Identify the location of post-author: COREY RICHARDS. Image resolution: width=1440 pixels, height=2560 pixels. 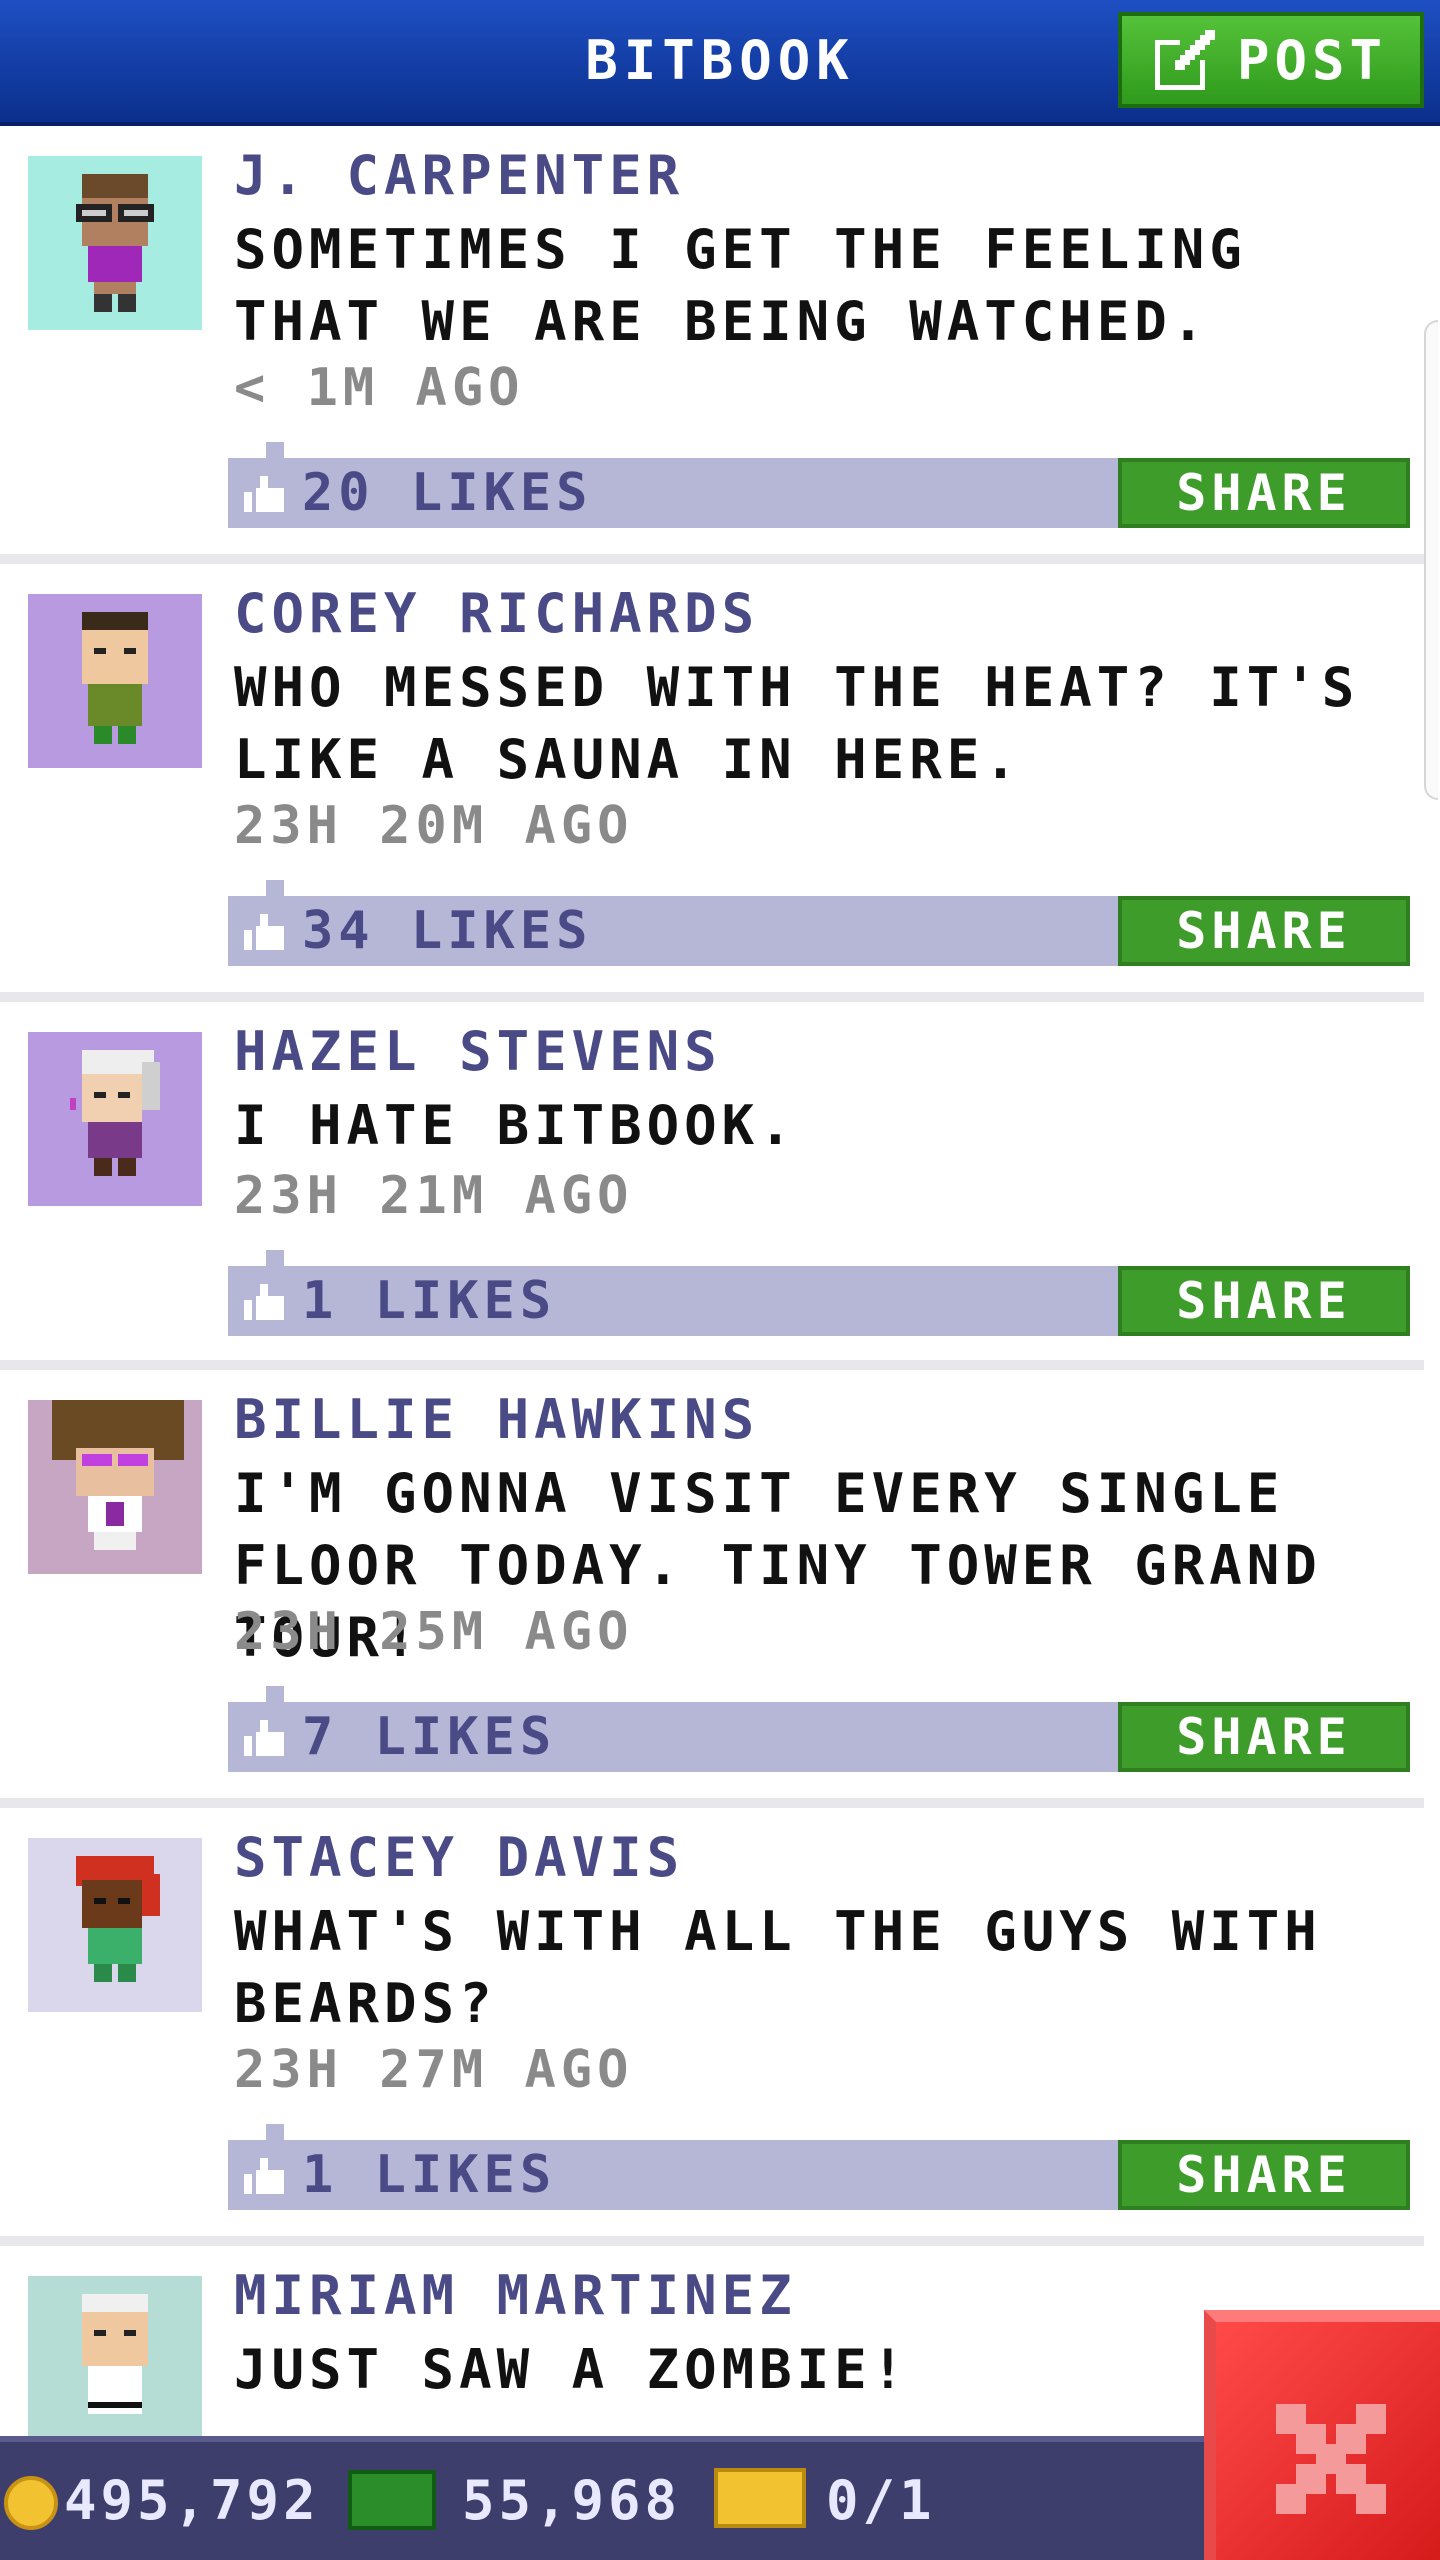
(497, 613).